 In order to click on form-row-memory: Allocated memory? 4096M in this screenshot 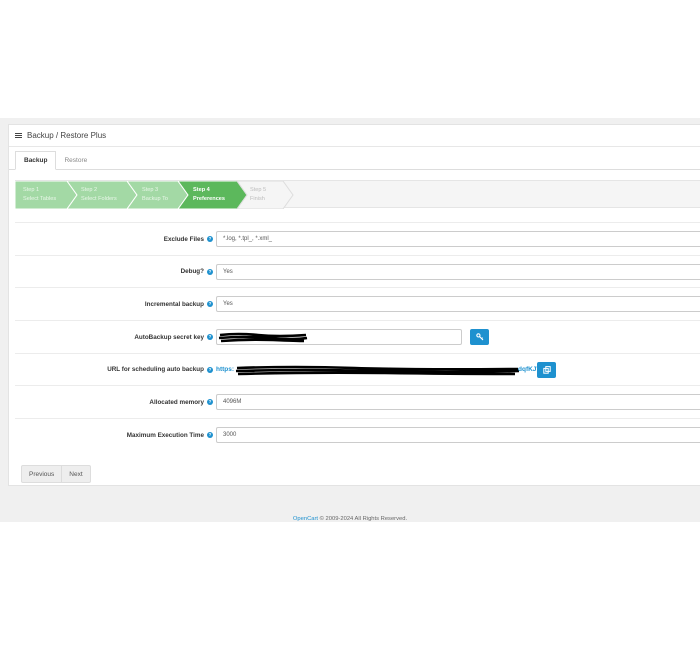, I will do `click(357, 401)`.